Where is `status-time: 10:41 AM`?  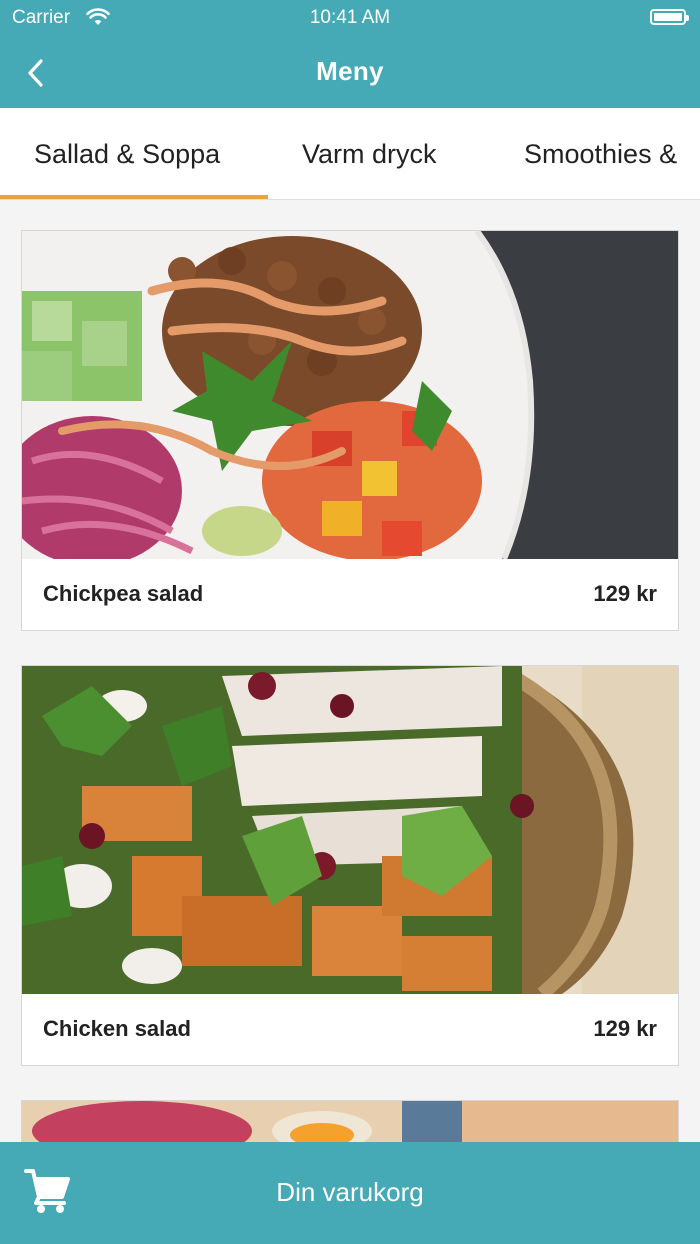 status-time: 10:41 AM is located at coordinates (350, 17).